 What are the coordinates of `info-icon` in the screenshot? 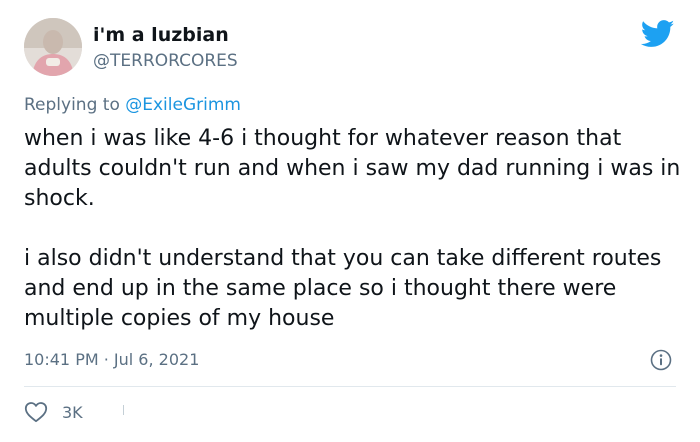 It's located at (661, 360).